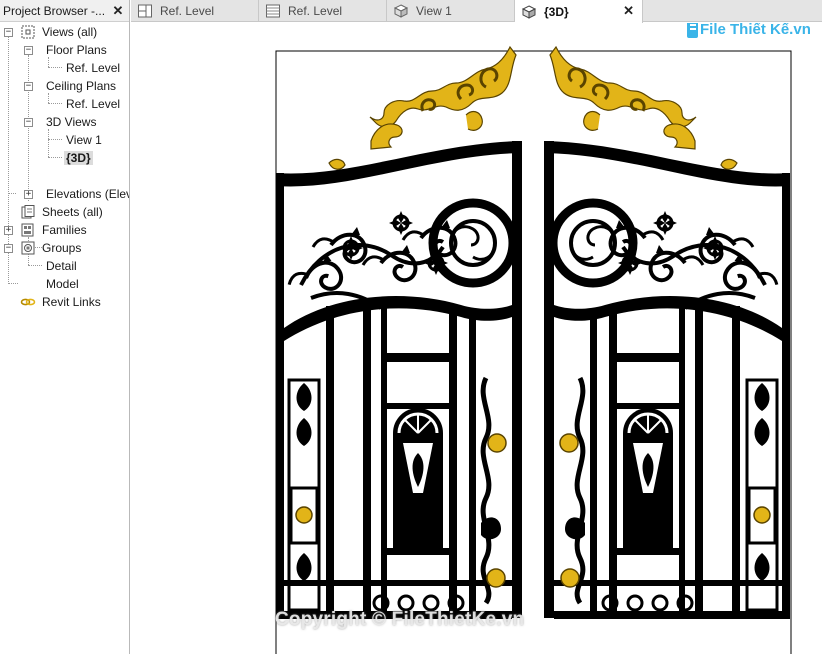  Describe the element at coordinates (145, 11) in the screenshot. I see `floor-plan-icon` at that location.